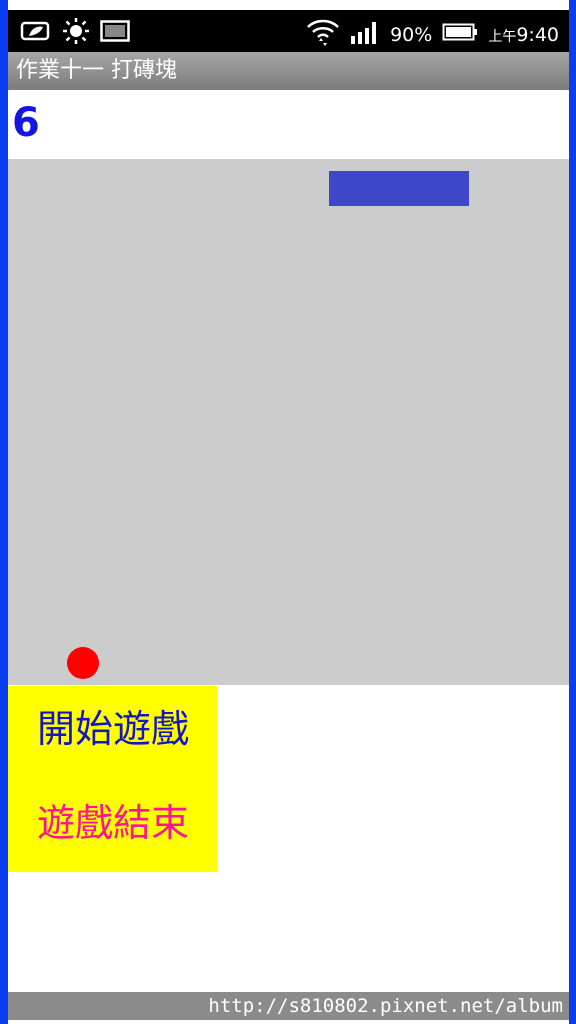 The height and width of the screenshot is (1024, 576). Describe the element at coordinates (113, 823) in the screenshot. I see `end-game-button: 遊戲結束` at that location.